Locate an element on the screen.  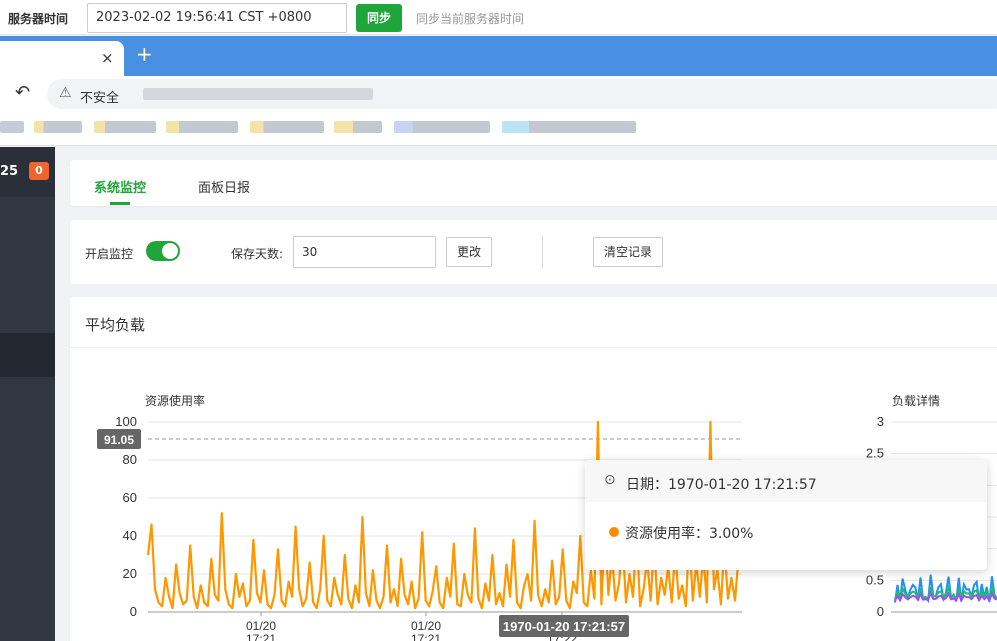
y-tick-label: 80 is located at coordinates (130, 459).